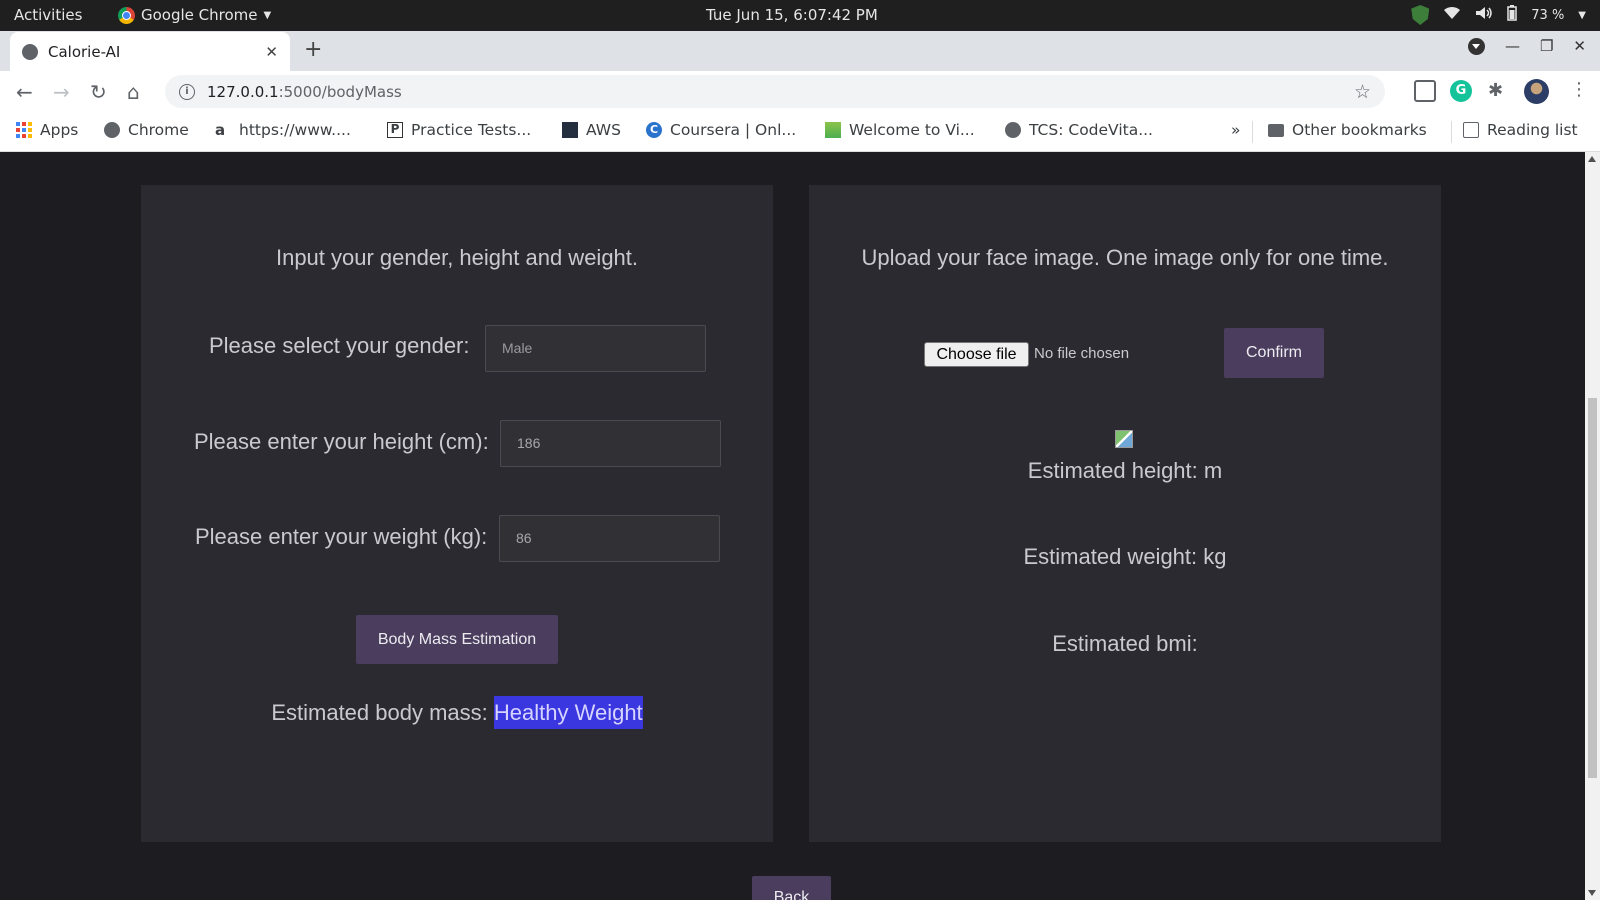 Image resolution: width=1600 pixels, height=900 pixels. Describe the element at coordinates (61, 92) in the screenshot. I see `forward-arrow-icon: →` at that location.